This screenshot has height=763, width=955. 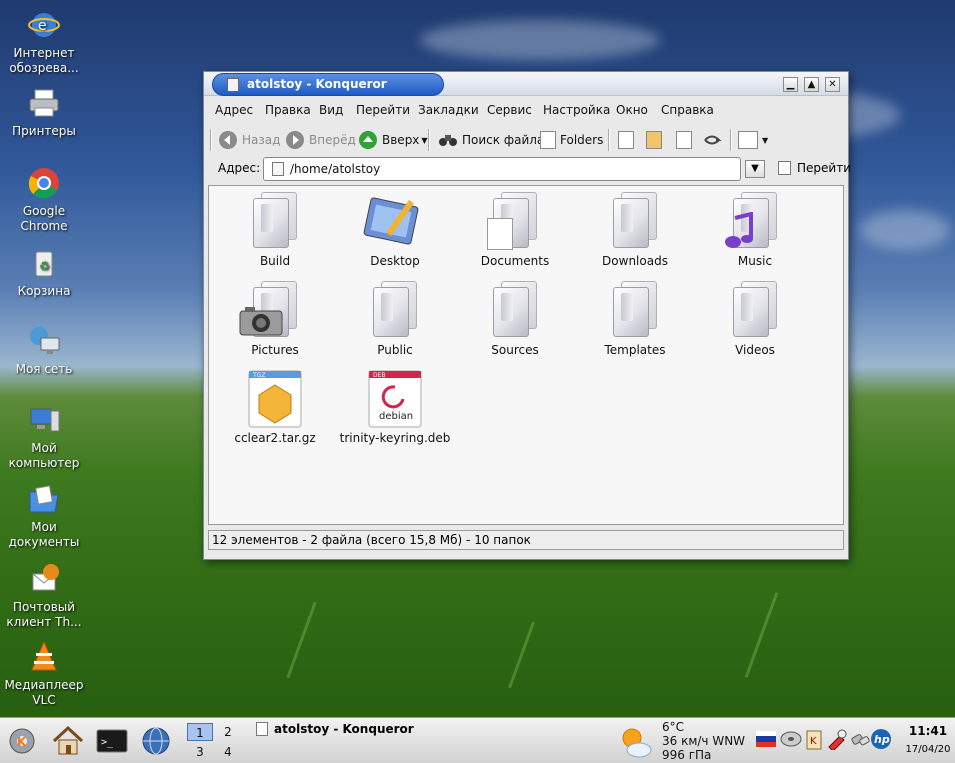 What do you see at coordinates (44, 437) in the screenshot?
I see `desktop-icon-my-computer: Мой компьютер` at bounding box center [44, 437].